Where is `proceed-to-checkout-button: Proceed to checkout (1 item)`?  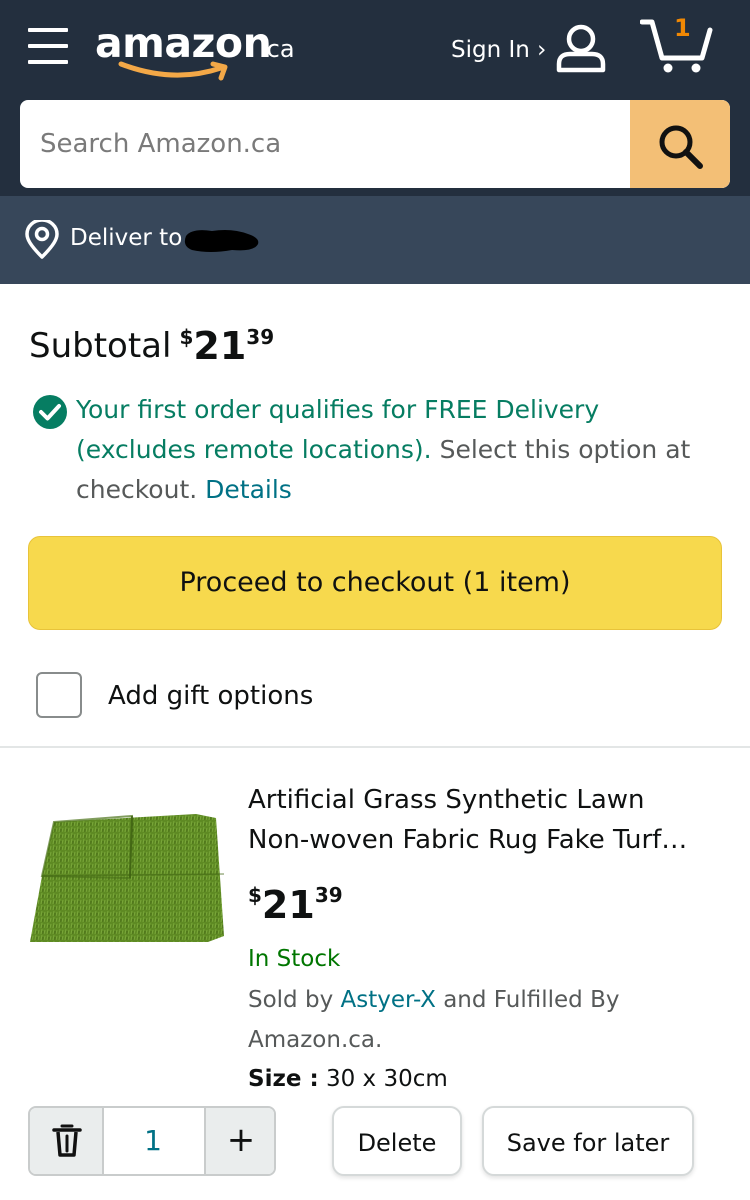
proceed-to-checkout-button: Proceed to checkout (1 item) is located at coordinates (375, 583).